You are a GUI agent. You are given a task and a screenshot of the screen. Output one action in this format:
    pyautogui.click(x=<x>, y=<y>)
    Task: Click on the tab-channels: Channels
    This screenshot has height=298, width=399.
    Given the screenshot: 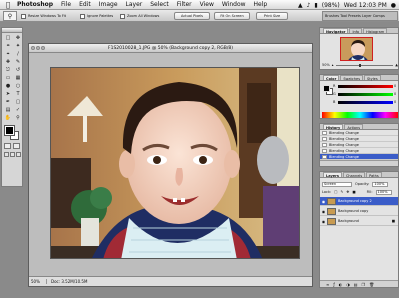 What is the action you would take?
    pyautogui.click(x=354, y=175)
    